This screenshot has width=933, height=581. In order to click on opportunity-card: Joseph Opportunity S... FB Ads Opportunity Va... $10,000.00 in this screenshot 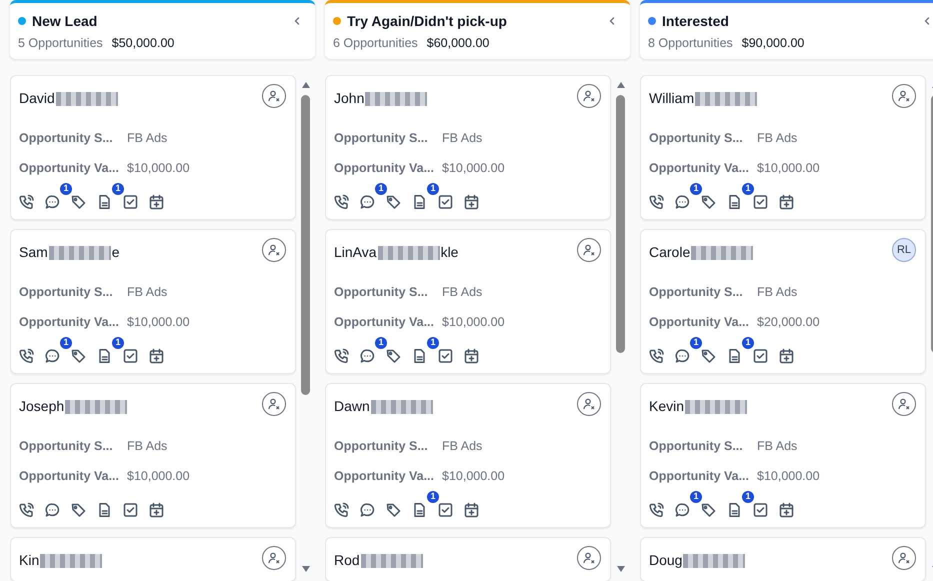, I will do `click(153, 455)`.